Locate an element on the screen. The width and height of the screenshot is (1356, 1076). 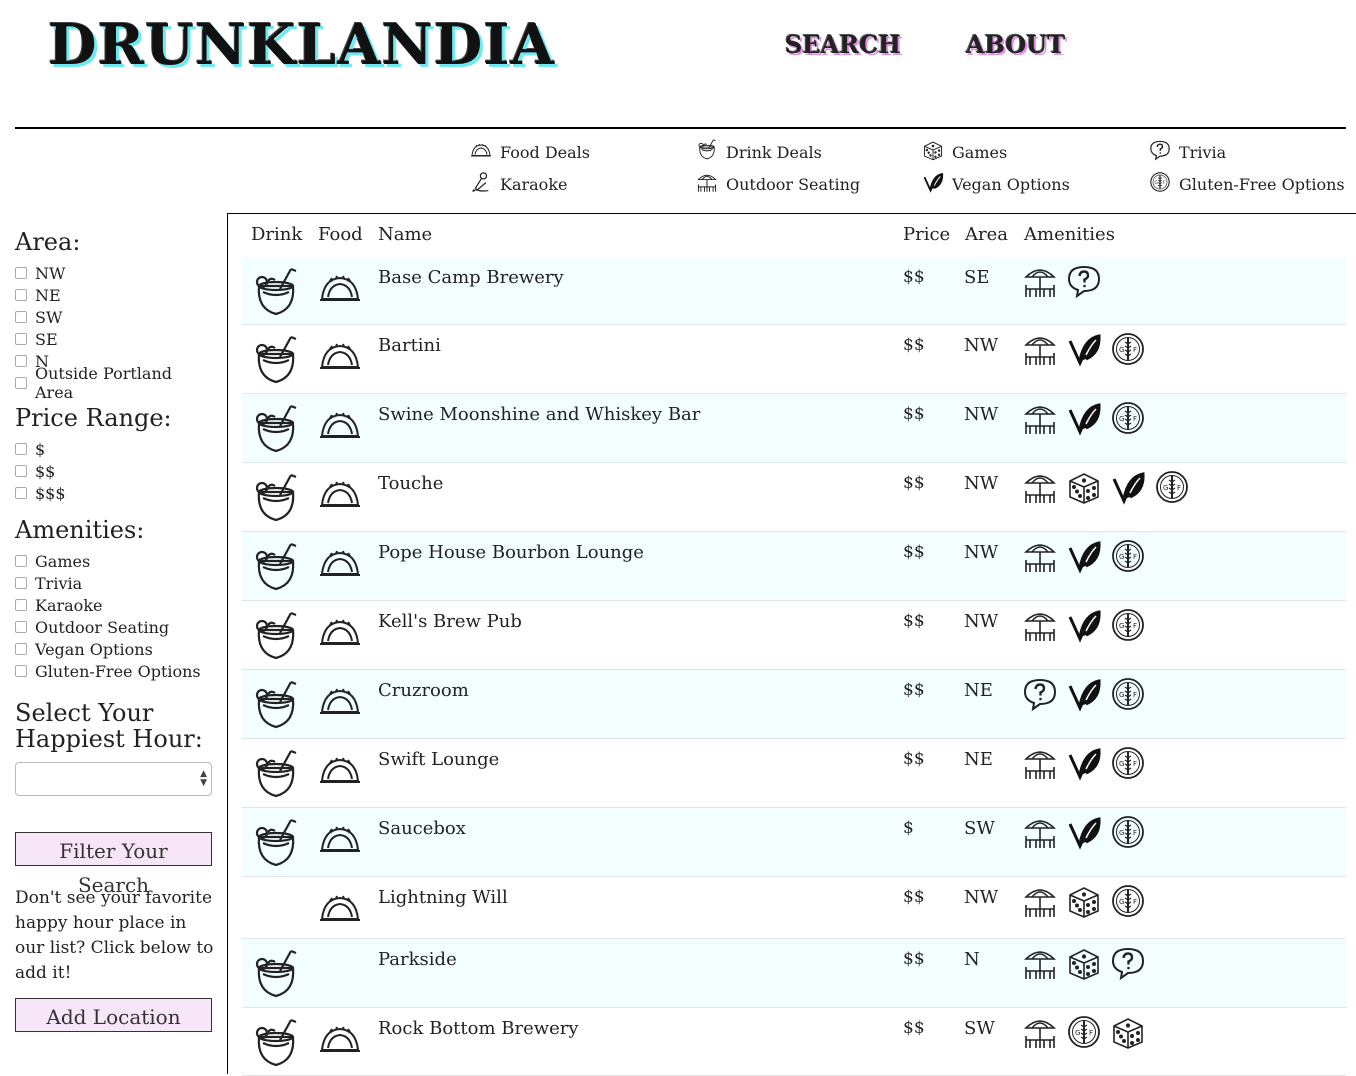
nav-search-link: SEARCH is located at coordinates (843, 44).